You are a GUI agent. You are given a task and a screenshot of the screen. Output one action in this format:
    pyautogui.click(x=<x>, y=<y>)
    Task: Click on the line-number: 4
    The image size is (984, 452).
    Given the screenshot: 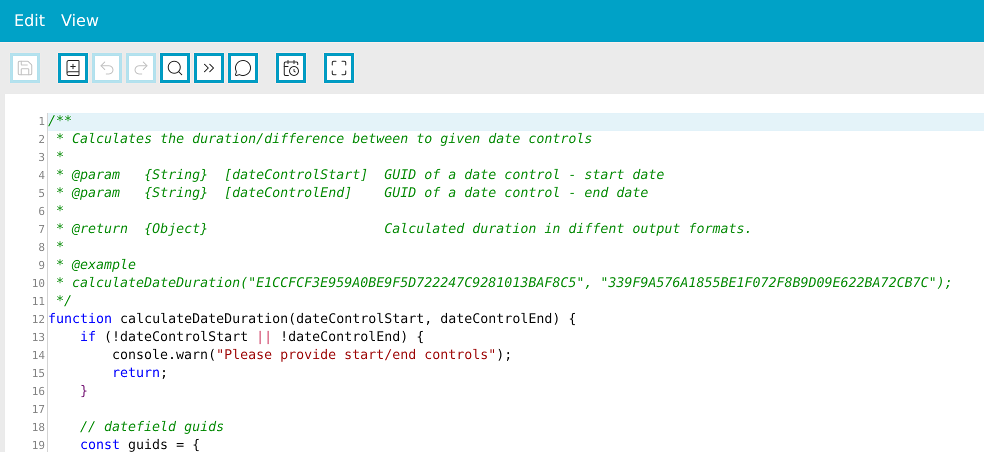 What is the action you would take?
    pyautogui.click(x=41, y=176)
    